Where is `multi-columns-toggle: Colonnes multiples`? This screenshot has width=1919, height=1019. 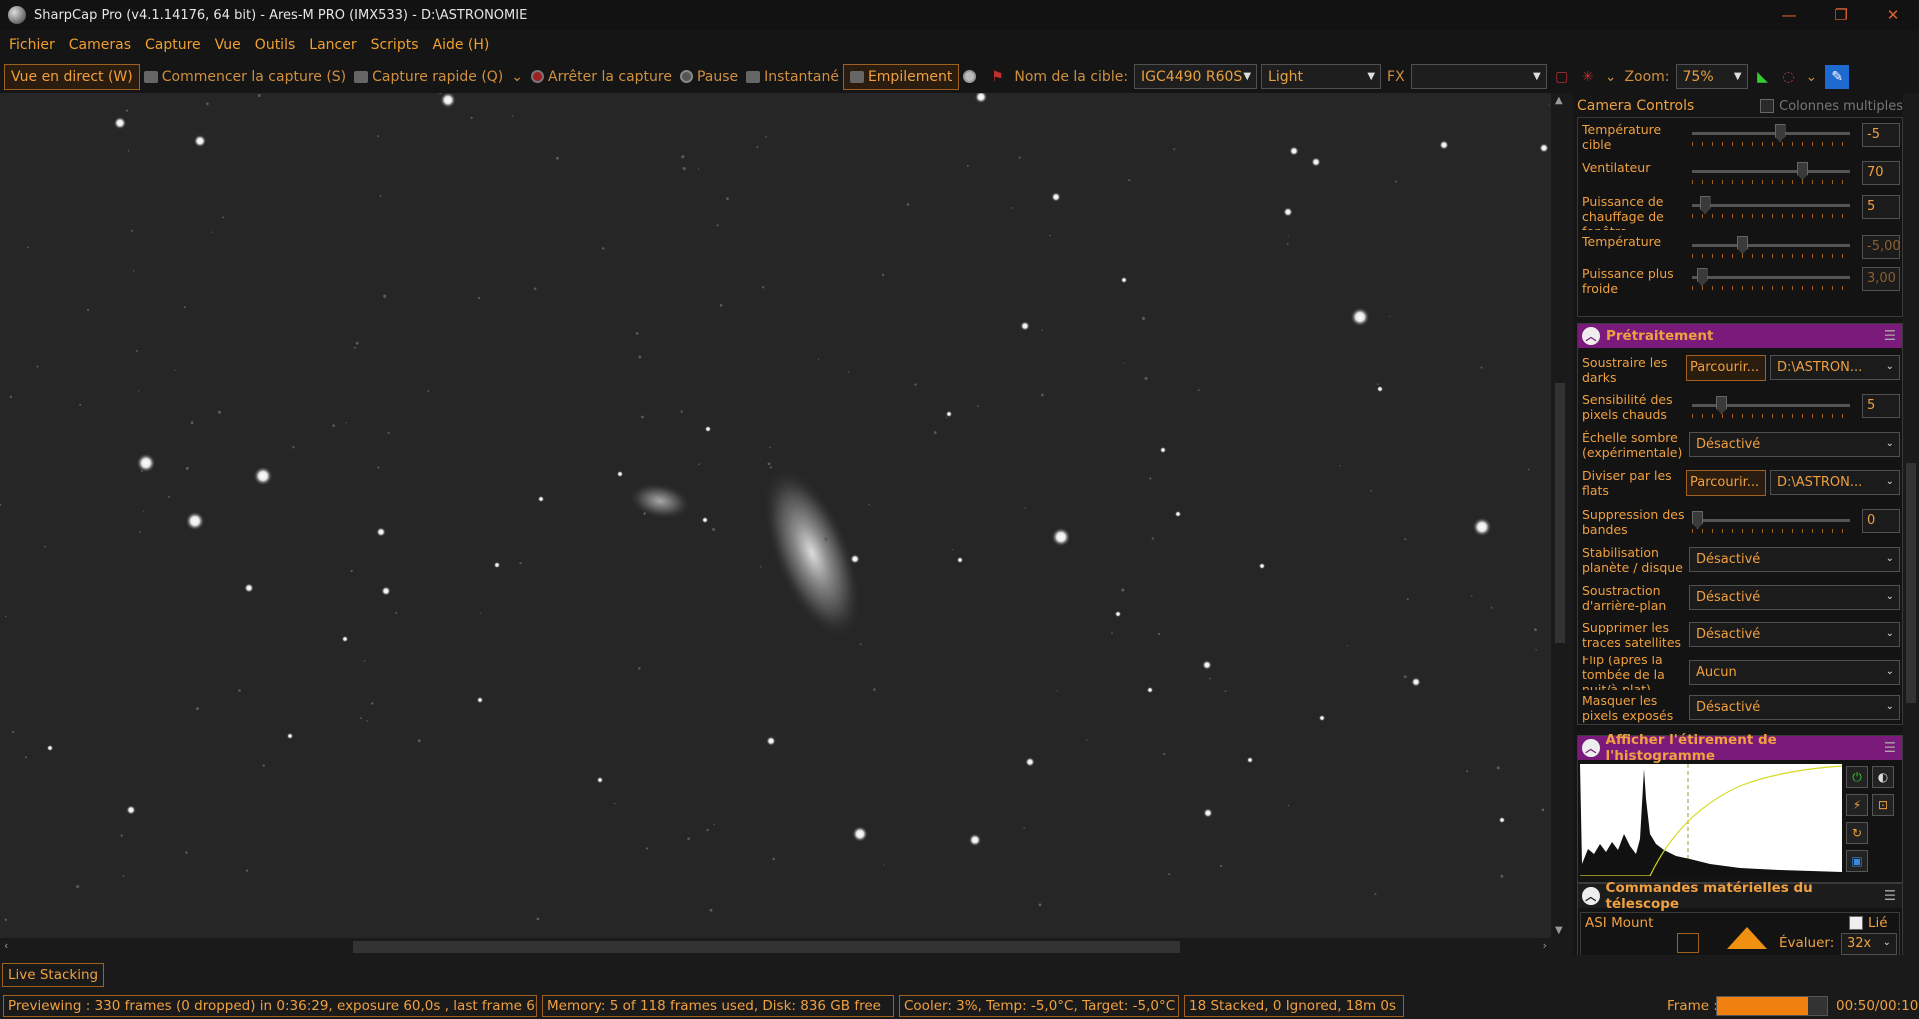
multi-columns-toggle: Colonnes multiples is located at coordinates (1831, 106).